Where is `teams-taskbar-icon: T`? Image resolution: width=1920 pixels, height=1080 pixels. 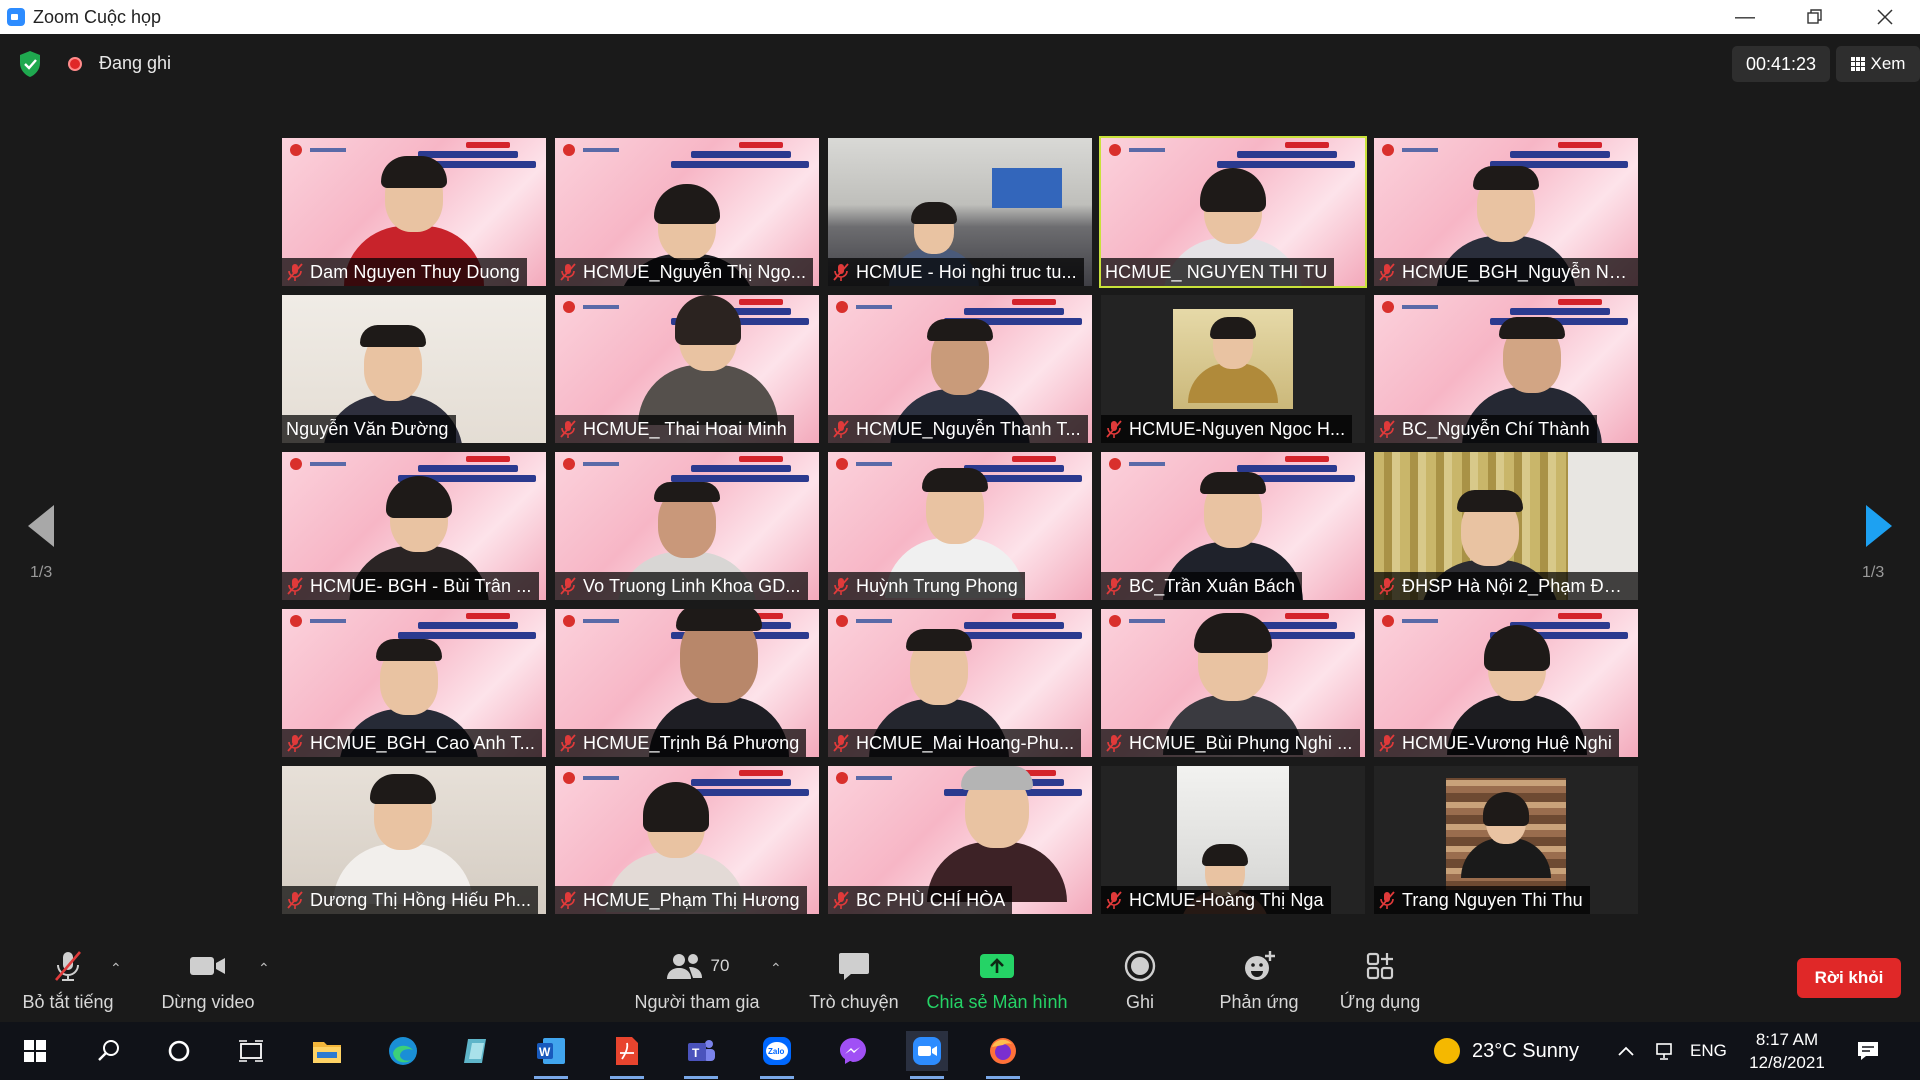 teams-taskbar-icon: T is located at coordinates (701, 1055).